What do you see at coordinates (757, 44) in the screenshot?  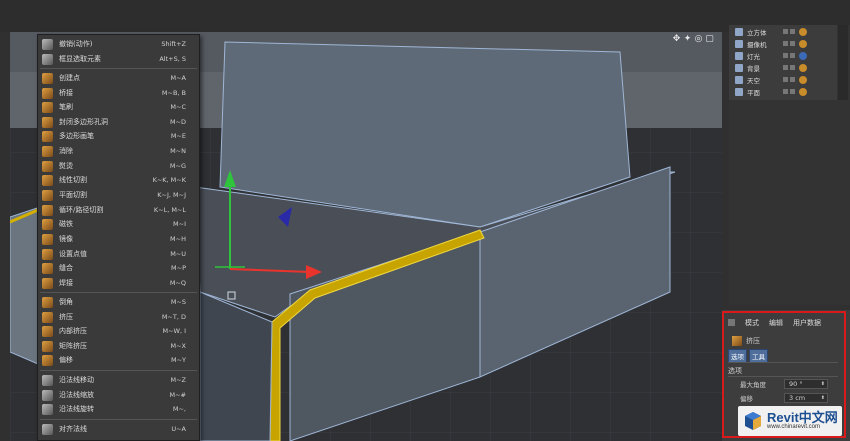 I see `object-name: 摄像机` at bounding box center [757, 44].